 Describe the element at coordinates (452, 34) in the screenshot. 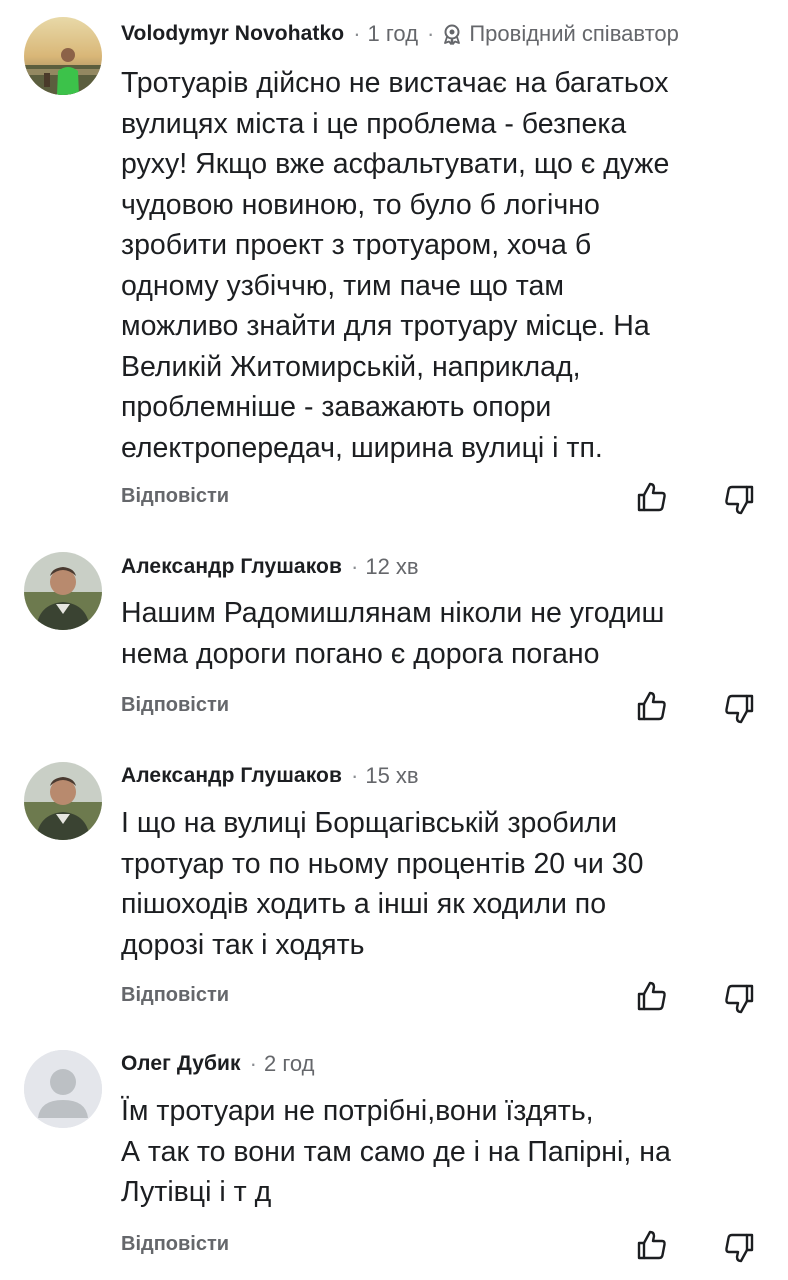

I see `contributor-badge-icon` at that location.